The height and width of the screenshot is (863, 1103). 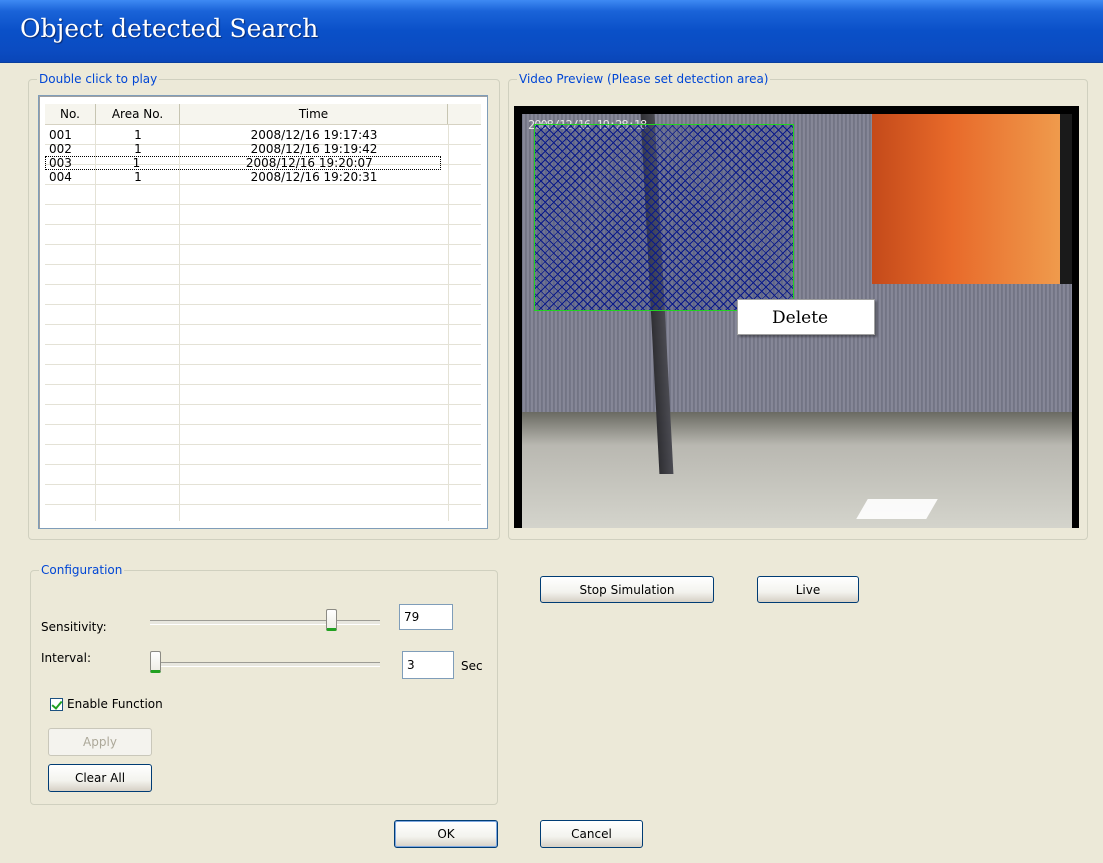 I want to click on cell-time: 2008/12/16 19:19:42, so click(x=314, y=149).